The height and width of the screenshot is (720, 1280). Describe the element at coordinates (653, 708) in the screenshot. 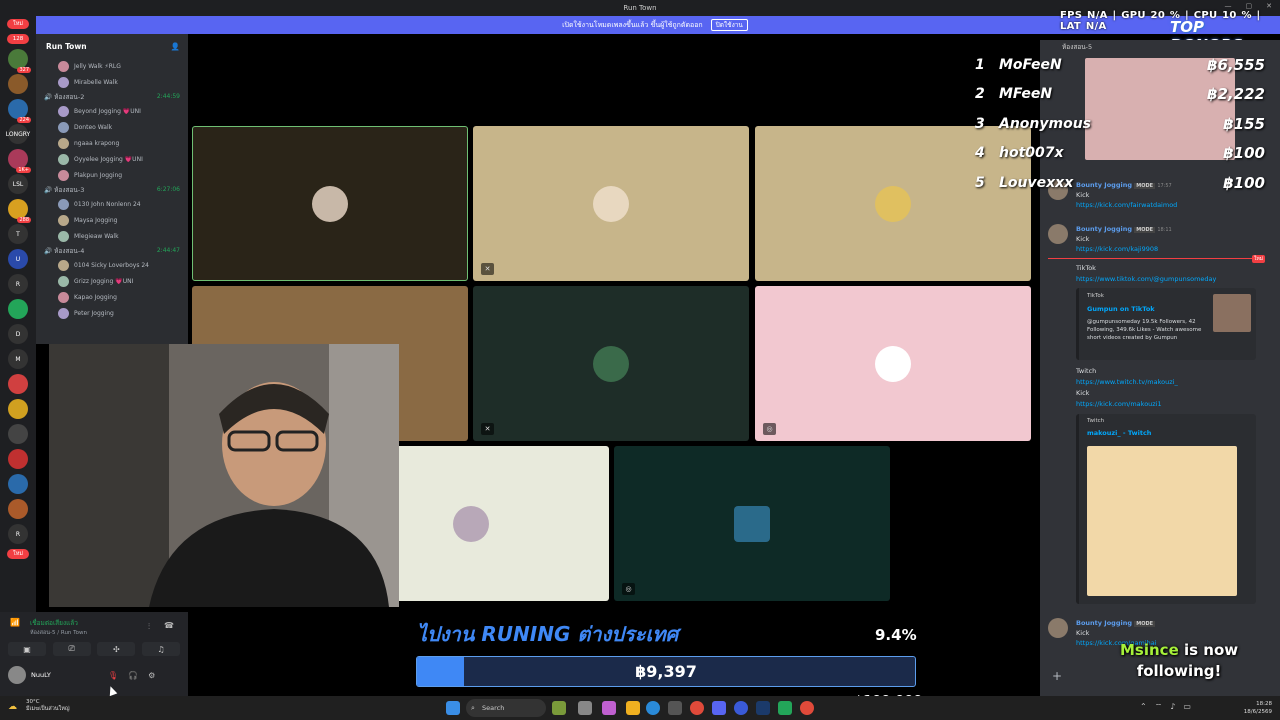

I see `edge-icon` at that location.